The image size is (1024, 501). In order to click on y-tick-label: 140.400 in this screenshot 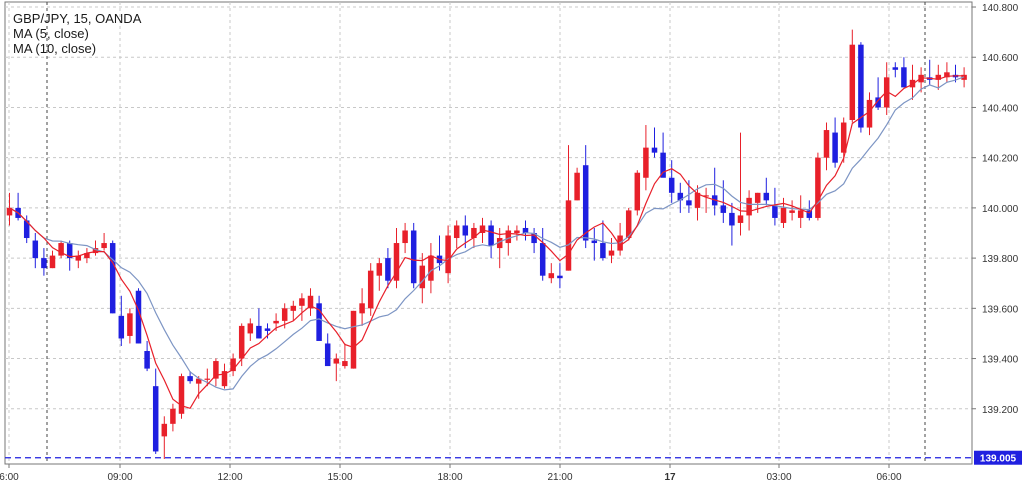, I will do `click(1000, 108)`.